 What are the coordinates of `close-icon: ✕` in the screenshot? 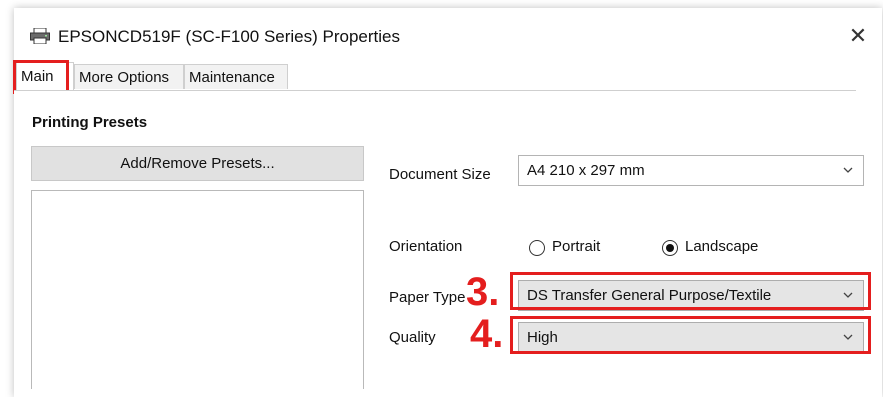 It's located at (858, 36).